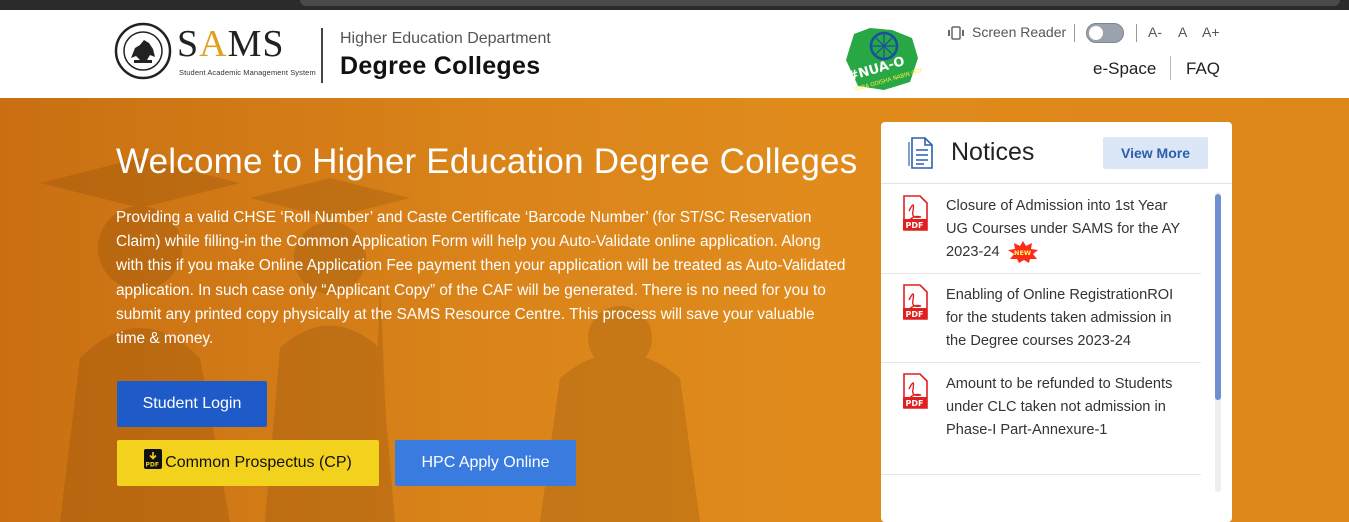 This screenshot has width=1349, height=522. Describe the element at coordinates (884, 60) in the screenshot. I see `nua-o-badge: #NUA-O YUBA ODISHA NABIN ODISHA` at that location.